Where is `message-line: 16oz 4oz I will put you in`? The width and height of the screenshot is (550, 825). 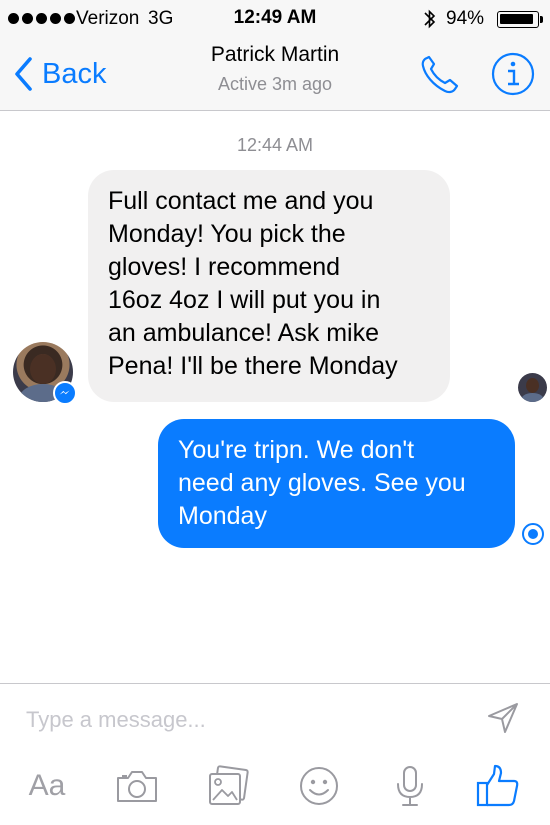 message-line: 16oz 4oz I will put you in is located at coordinates (244, 300).